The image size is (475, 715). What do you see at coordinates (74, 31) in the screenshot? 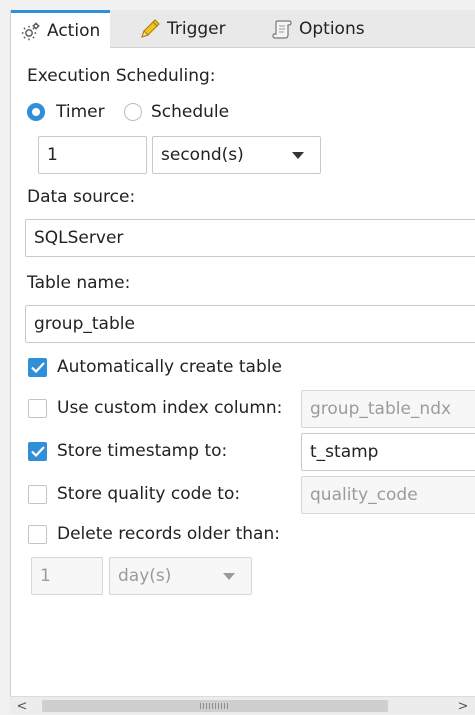
I see `tab-action-label: Action` at bounding box center [74, 31].